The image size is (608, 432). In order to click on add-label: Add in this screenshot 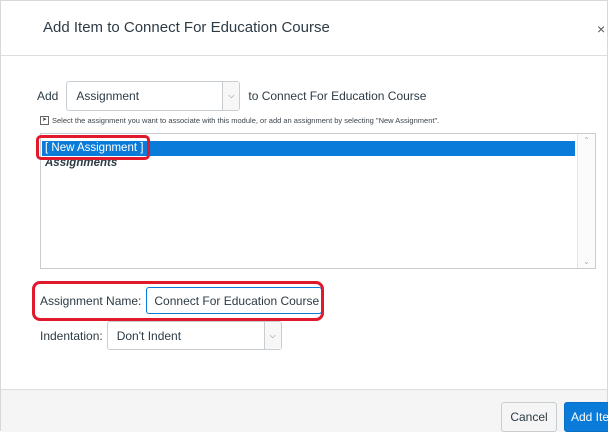, I will do `click(48, 96)`.